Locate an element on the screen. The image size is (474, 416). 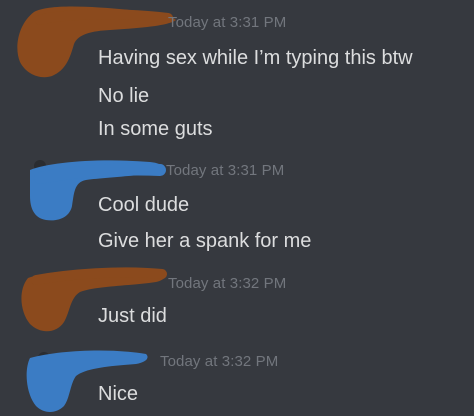
message-text: Give her a spank for me is located at coordinates (205, 241).